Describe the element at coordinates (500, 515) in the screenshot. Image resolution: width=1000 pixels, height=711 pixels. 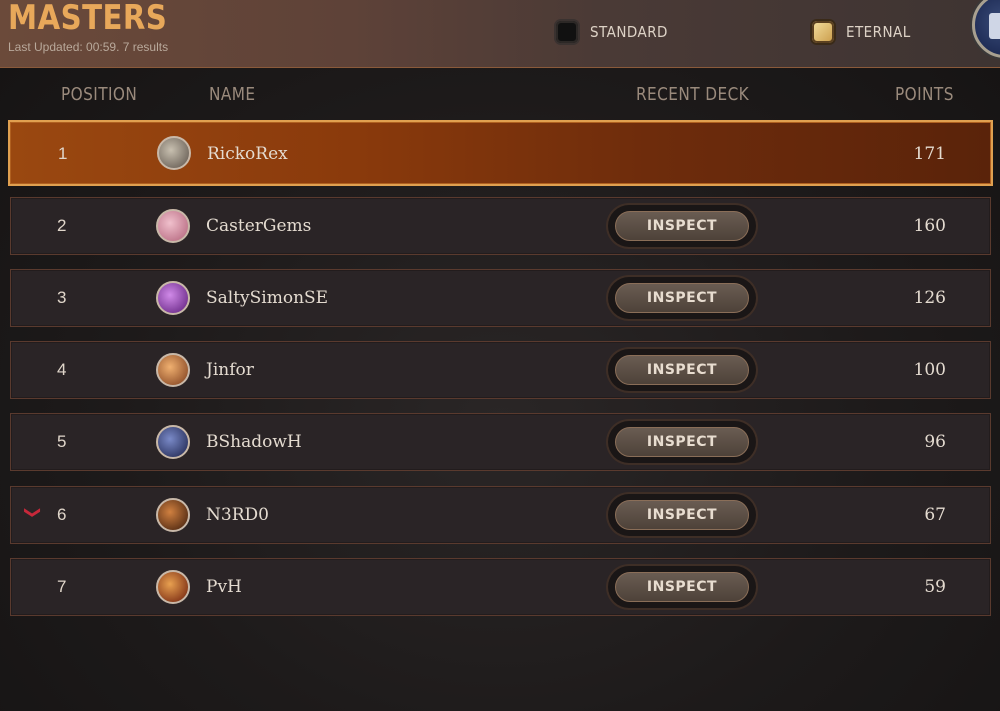
I see `leaderboard-row-6: ❯ 6 N3RD0 INSPECT 67` at that location.